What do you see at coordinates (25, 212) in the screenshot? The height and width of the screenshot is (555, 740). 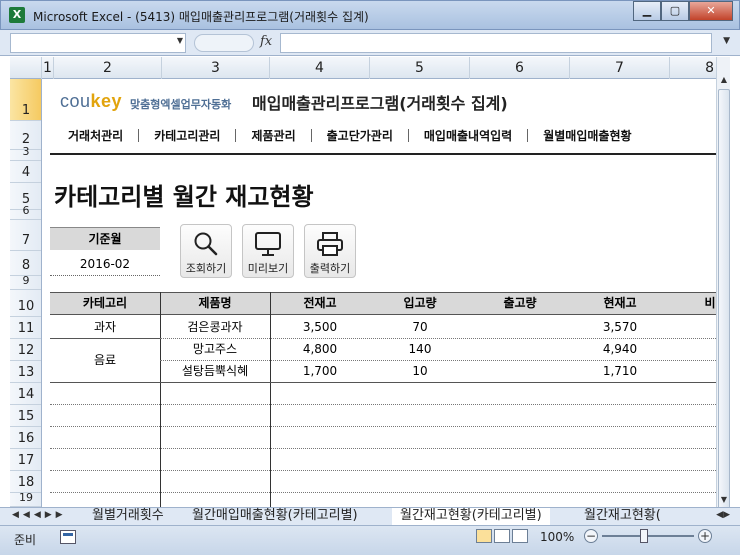 I see `row-header: 6` at bounding box center [25, 212].